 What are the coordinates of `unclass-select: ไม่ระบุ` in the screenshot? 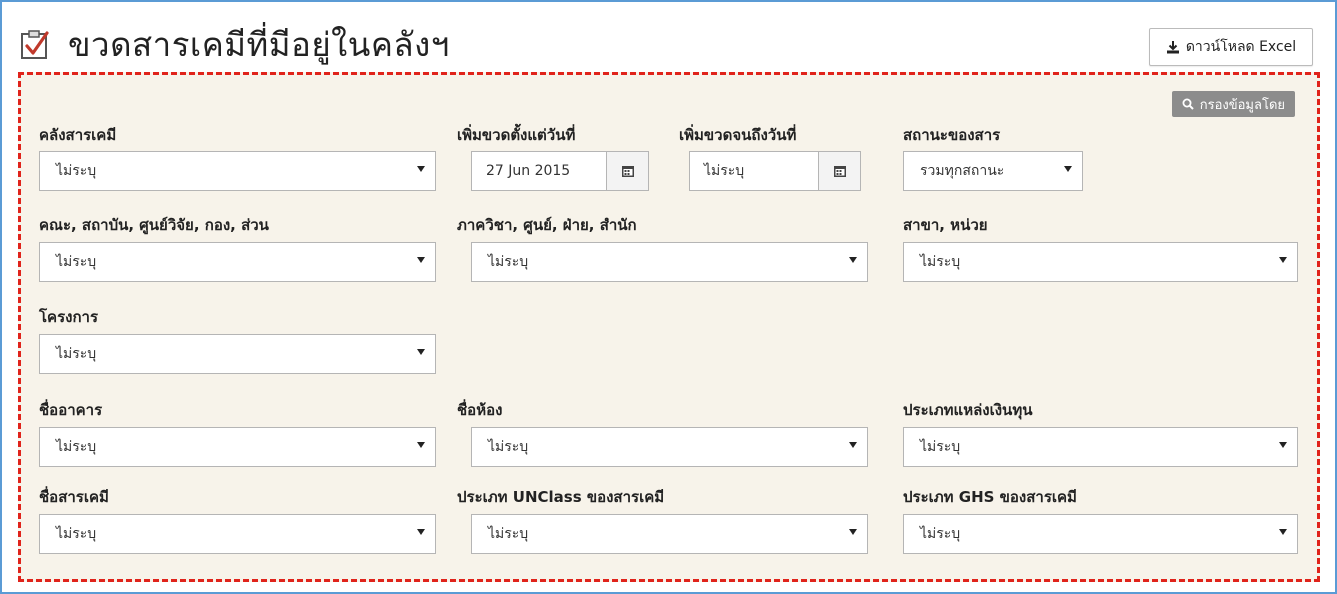 It's located at (669, 534).